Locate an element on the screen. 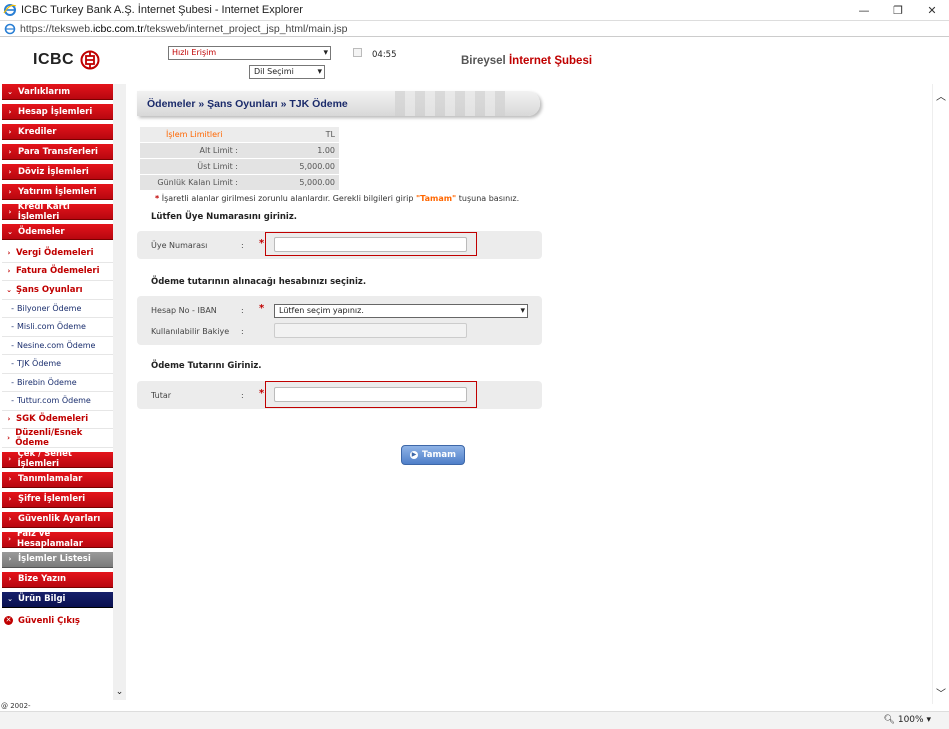  sidebar-item-tanimlamalar: › Tanımlamalar is located at coordinates (57, 479).